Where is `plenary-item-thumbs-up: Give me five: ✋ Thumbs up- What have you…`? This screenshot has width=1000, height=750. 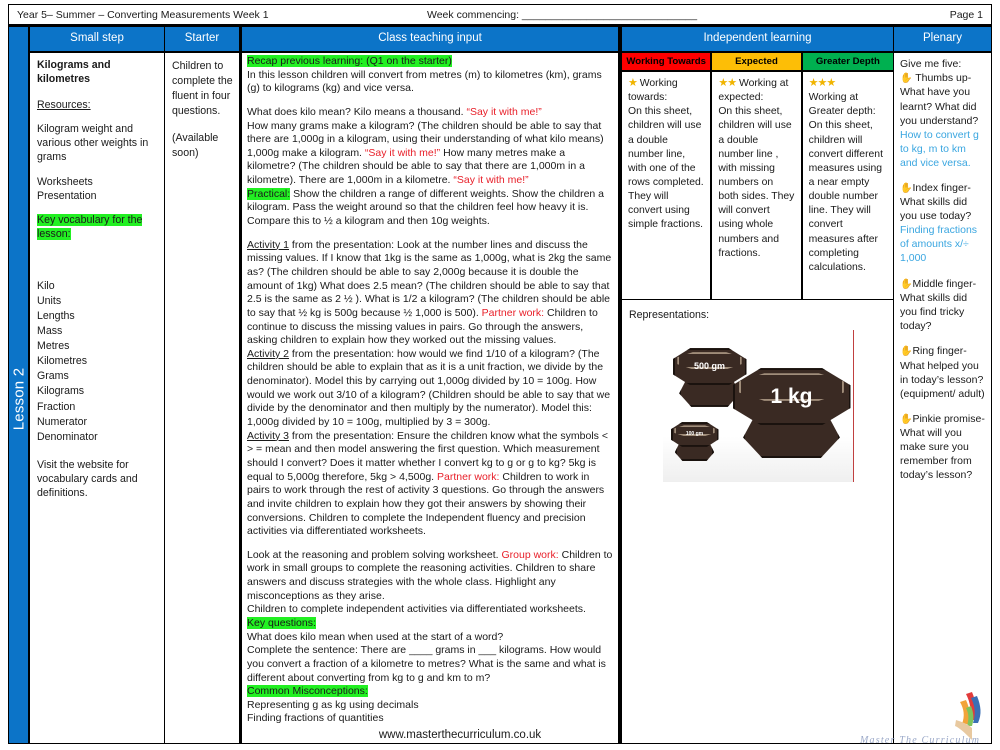 plenary-item-thumbs-up: Give me five: ✋ Thumbs up- What have you… is located at coordinates (943, 113).